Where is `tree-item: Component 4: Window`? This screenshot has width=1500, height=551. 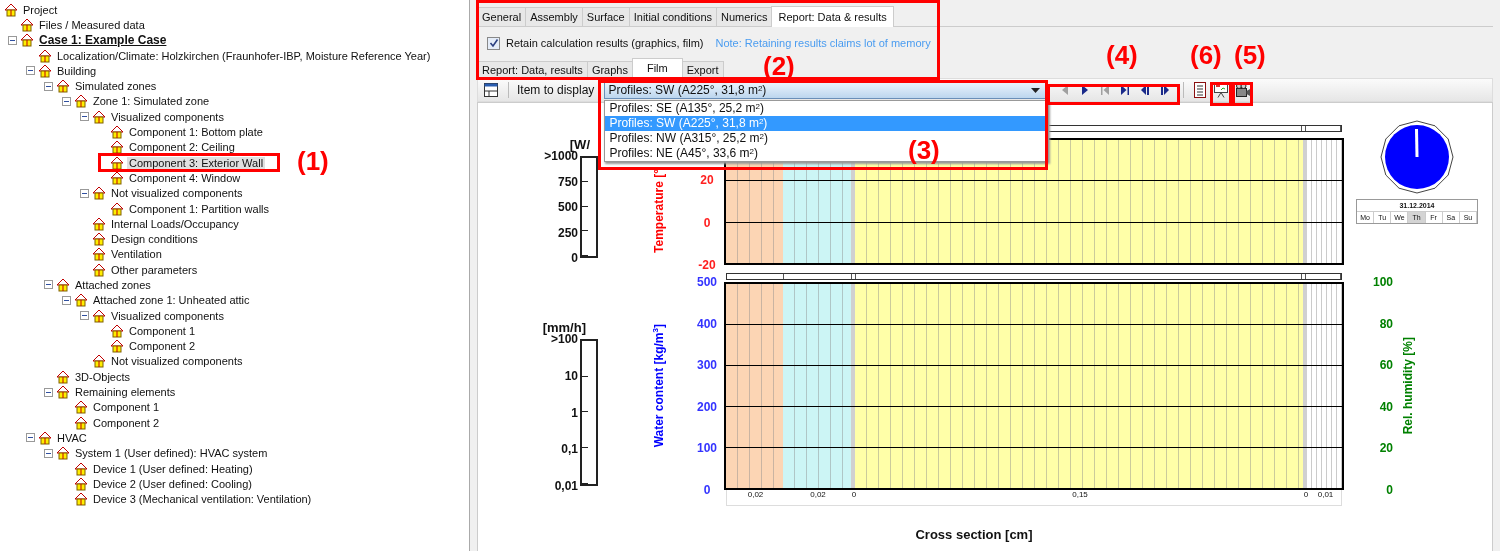 tree-item: Component 4: Window is located at coordinates (185, 177).